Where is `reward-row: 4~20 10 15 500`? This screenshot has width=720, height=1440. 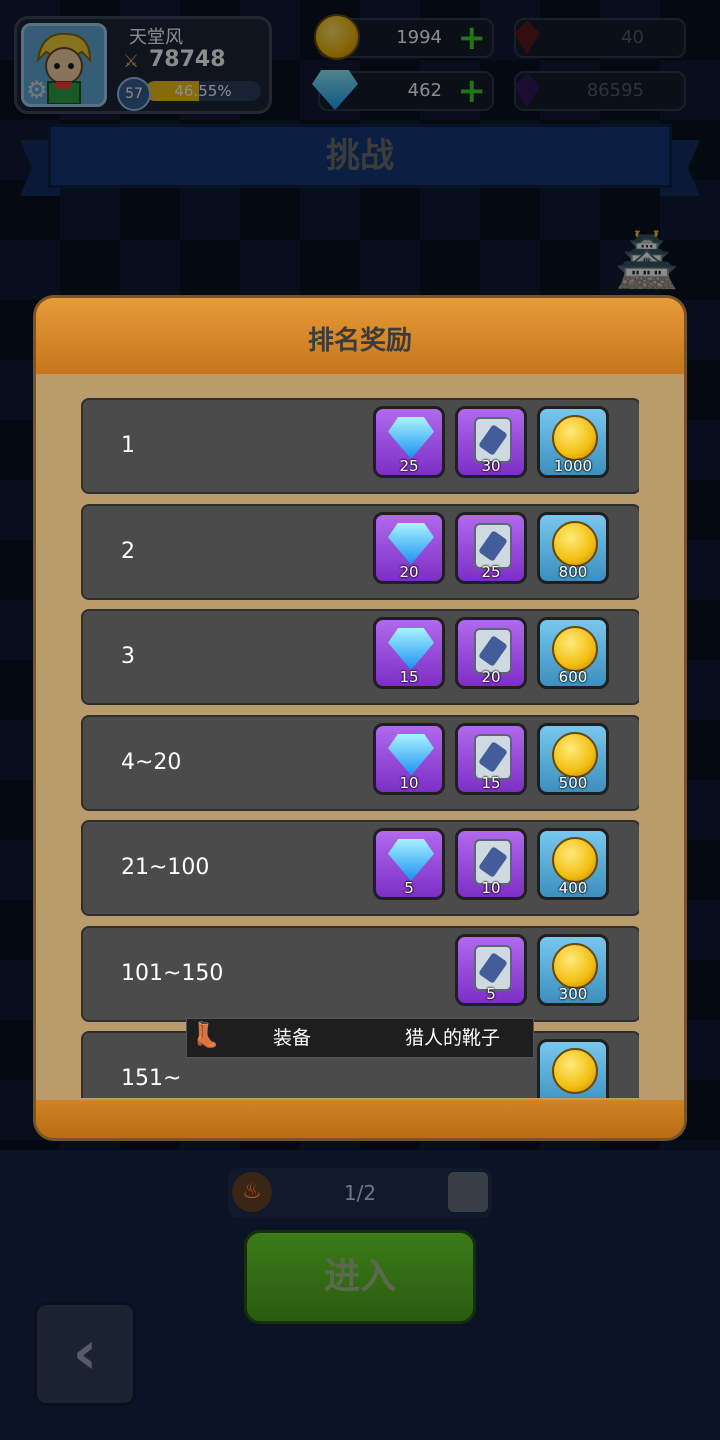 reward-row: 4~20 10 15 500 is located at coordinates (360, 762).